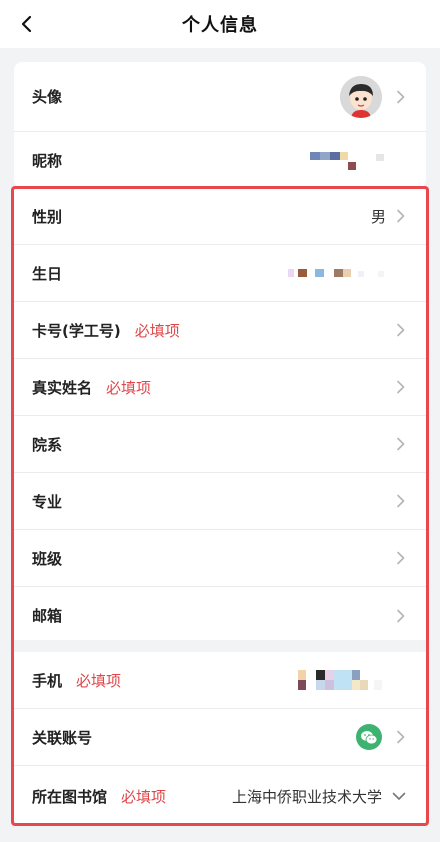 This screenshot has width=440, height=842. Describe the element at coordinates (336, 273) in the screenshot. I see `birthday-redacted` at that location.